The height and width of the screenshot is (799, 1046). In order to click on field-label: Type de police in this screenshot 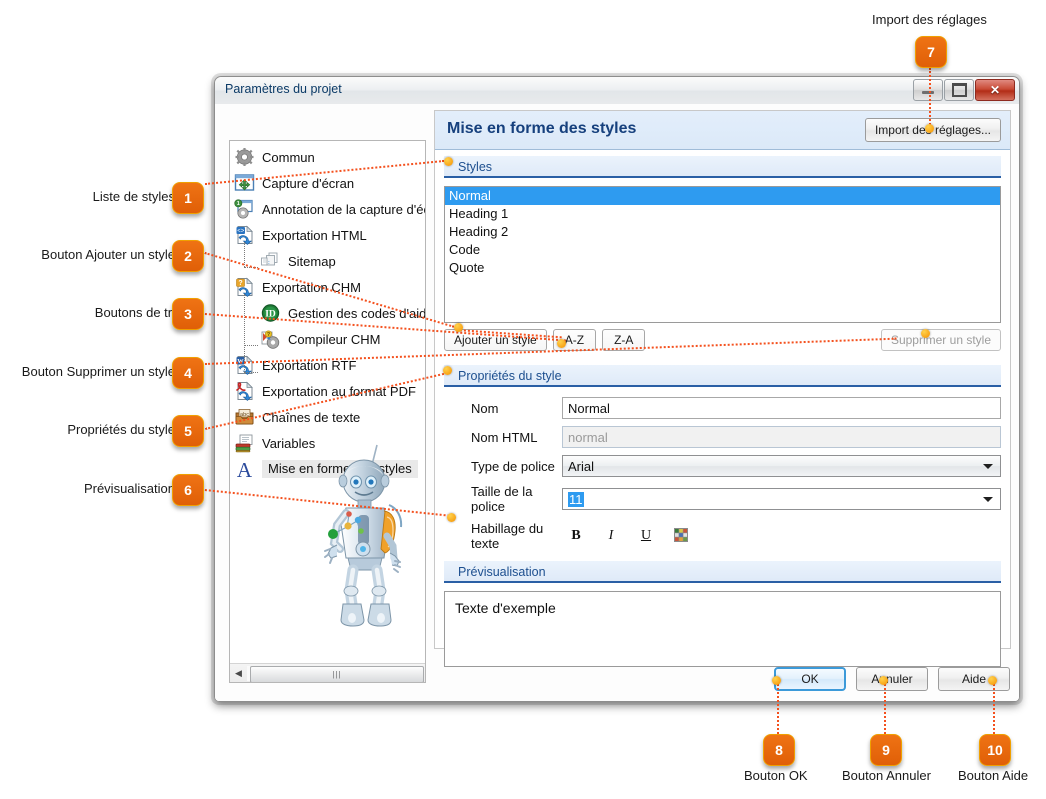, I will do `click(513, 466)`.